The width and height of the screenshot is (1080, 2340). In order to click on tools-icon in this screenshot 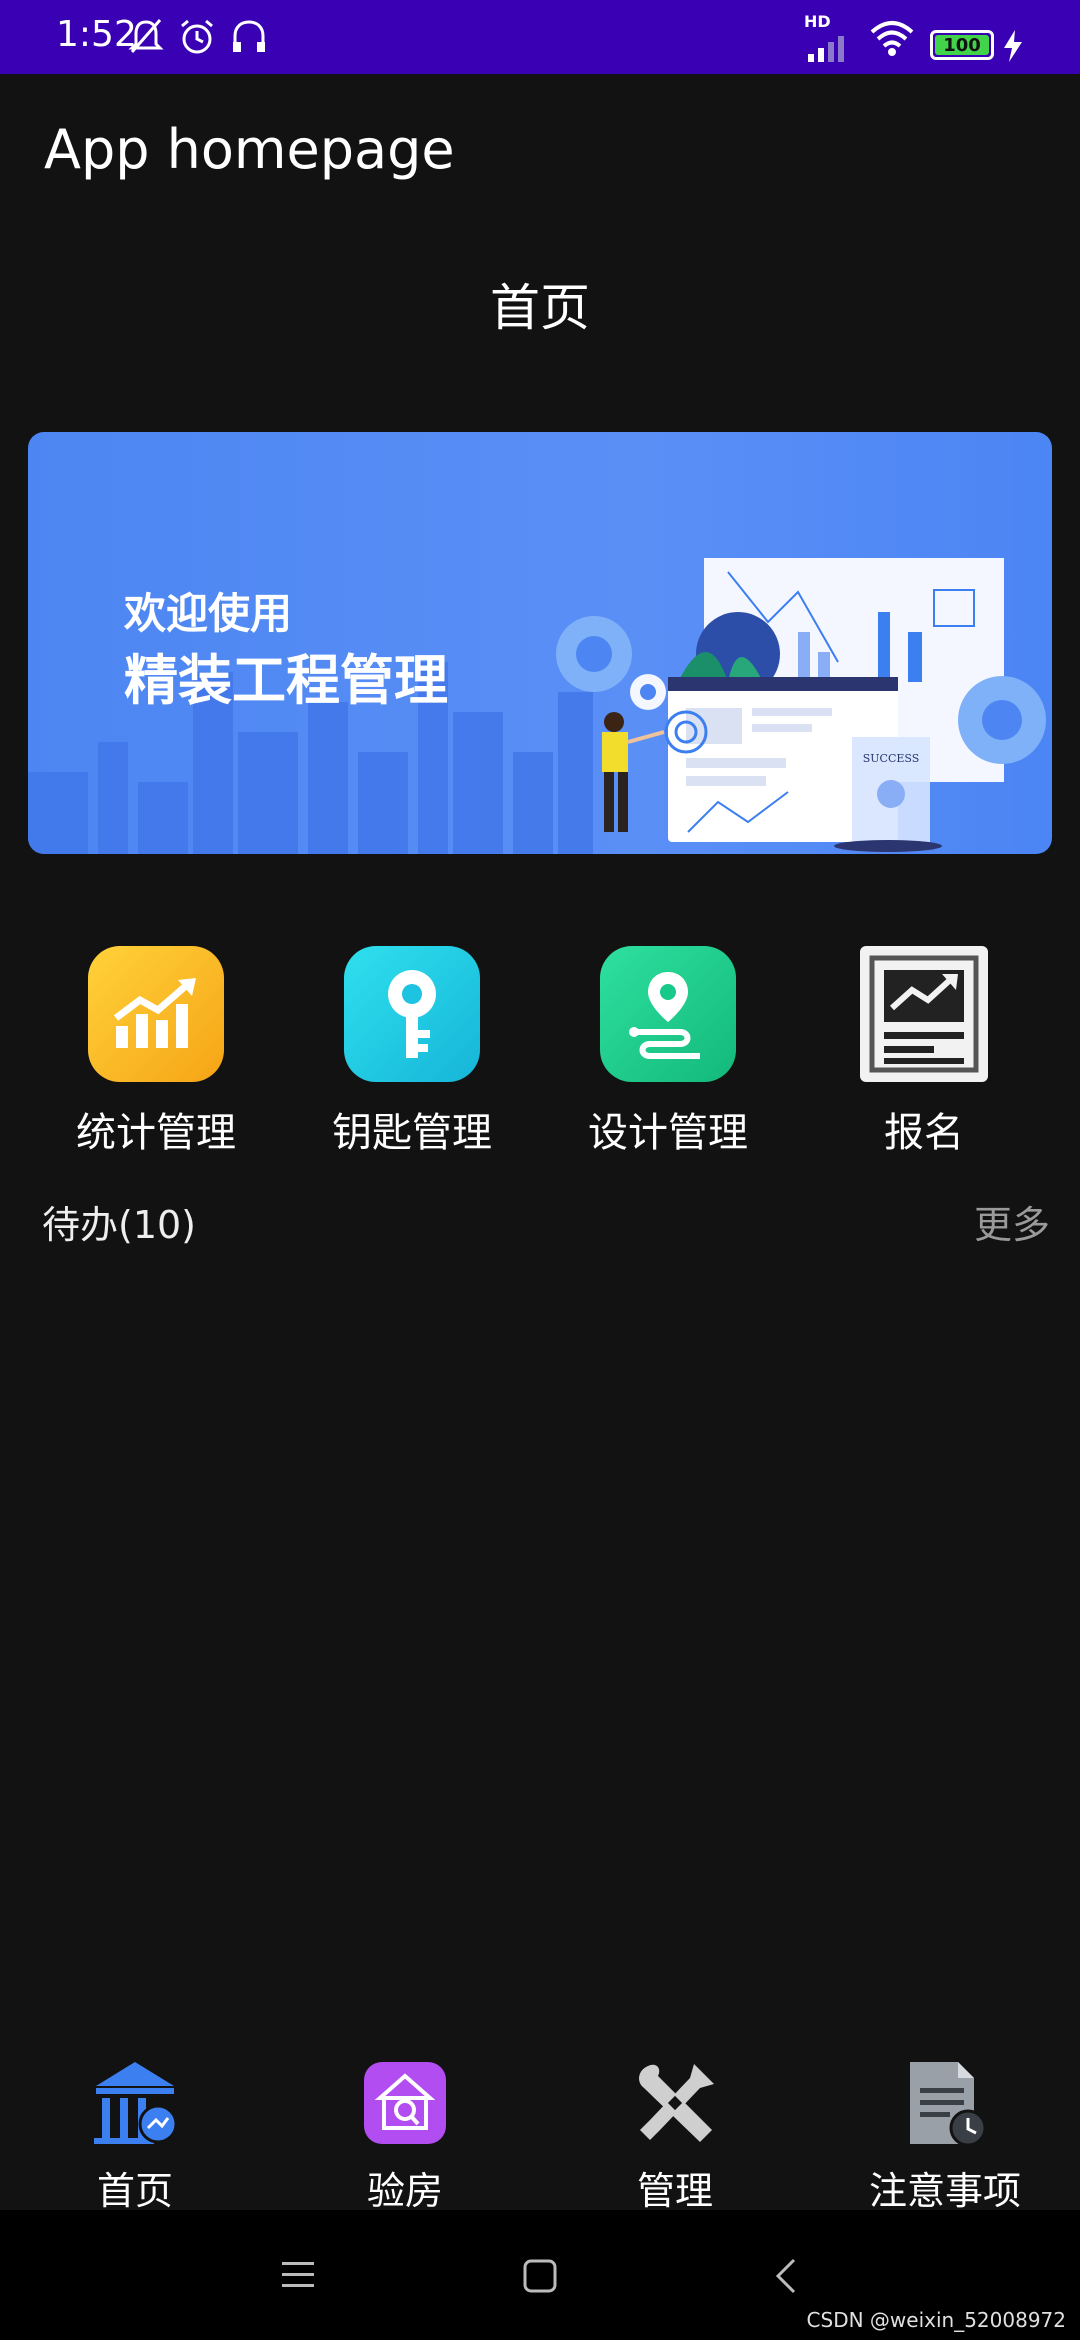, I will do `click(676, 2103)`.